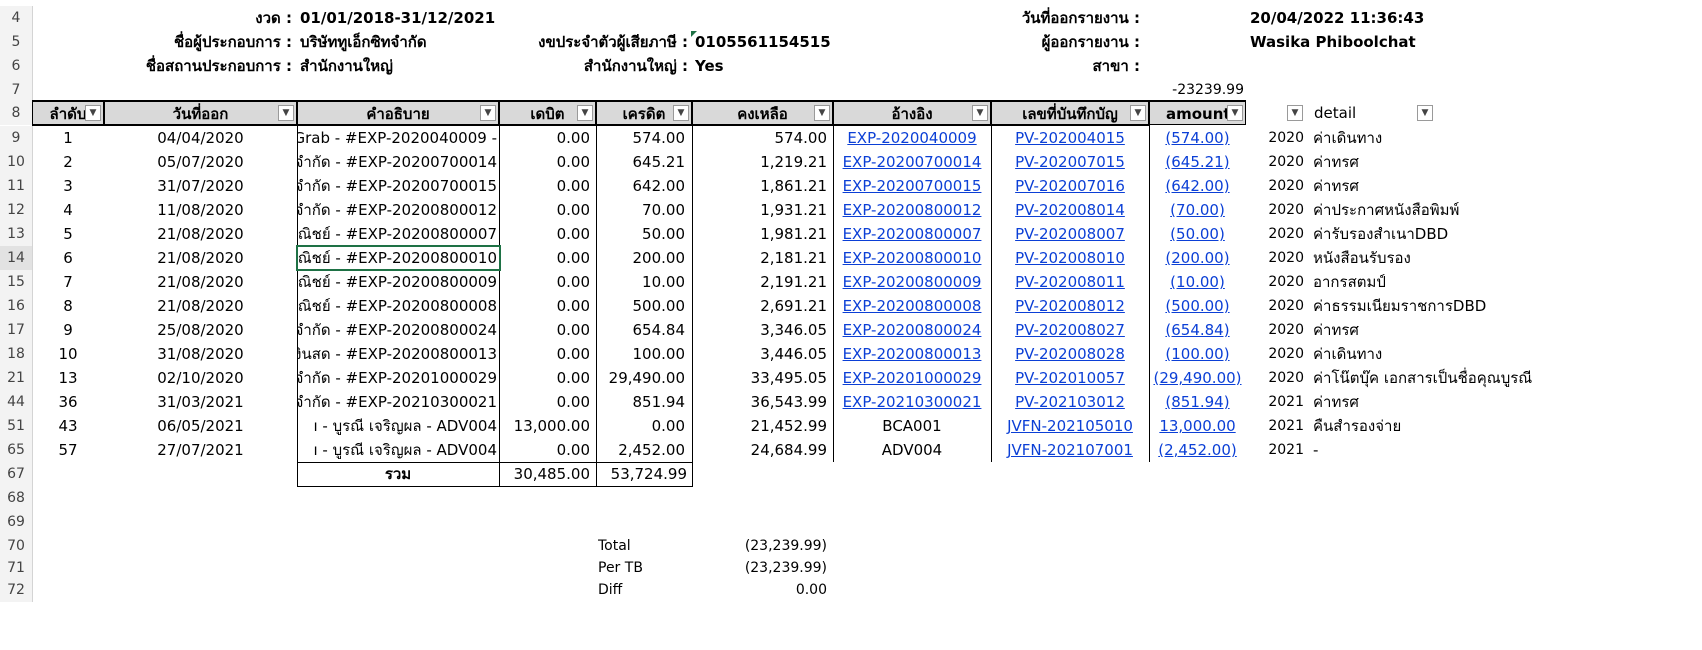 The height and width of the screenshot is (650, 1702). Describe the element at coordinates (551, 474) in the screenshot. I see `totals-debit: 30,485.00` at that location.